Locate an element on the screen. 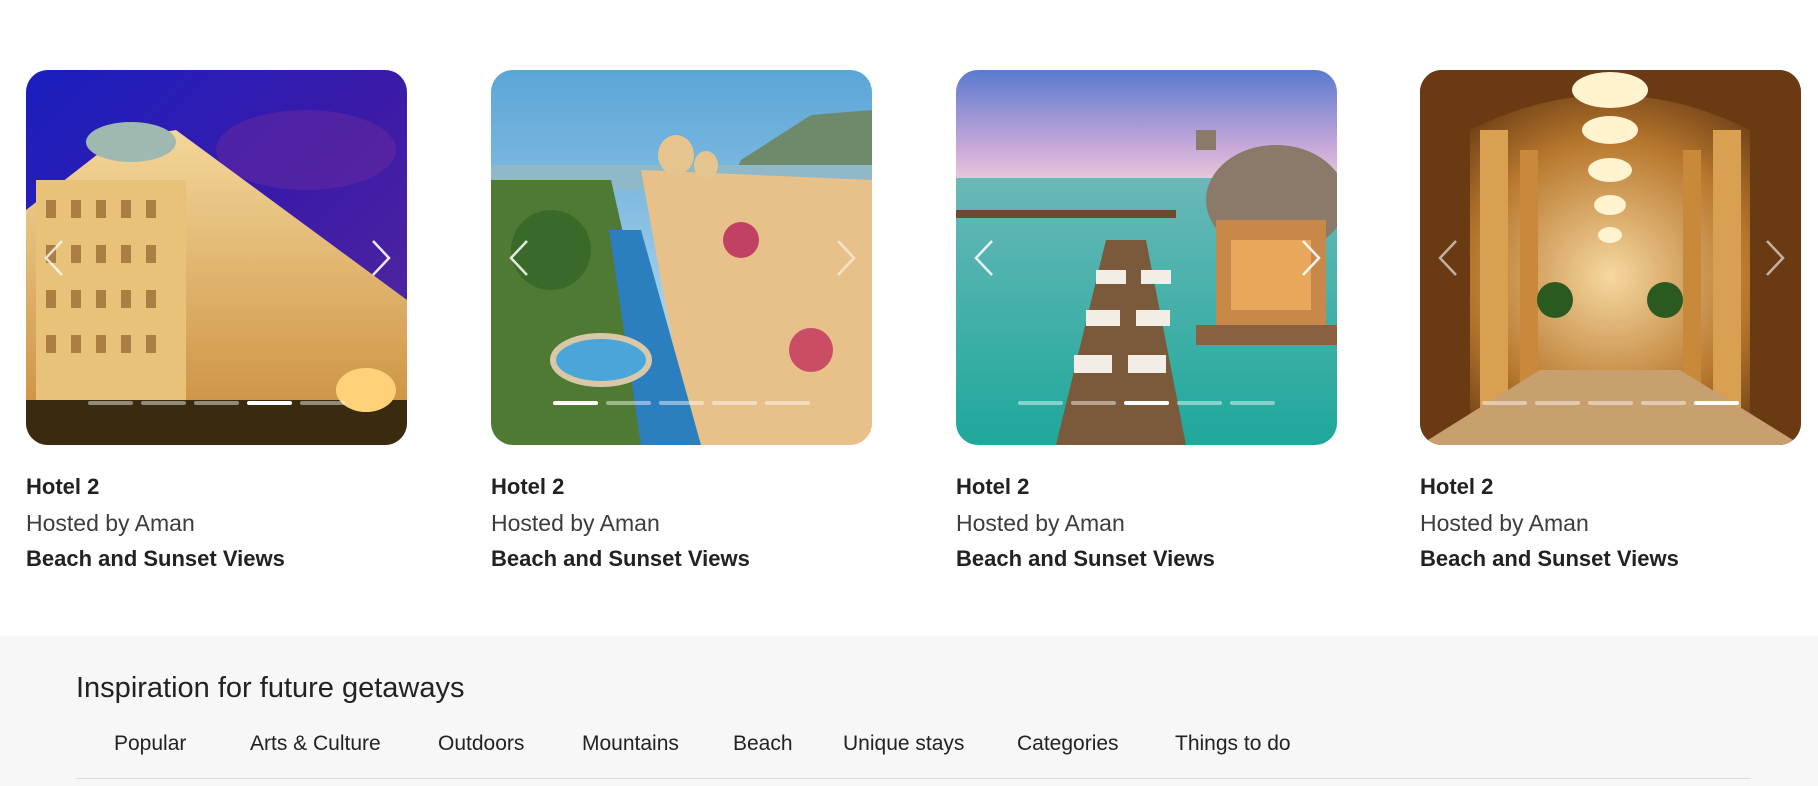 The image size is (1818, 786). hotel-photo-palace is located at coordinates (216, 257).